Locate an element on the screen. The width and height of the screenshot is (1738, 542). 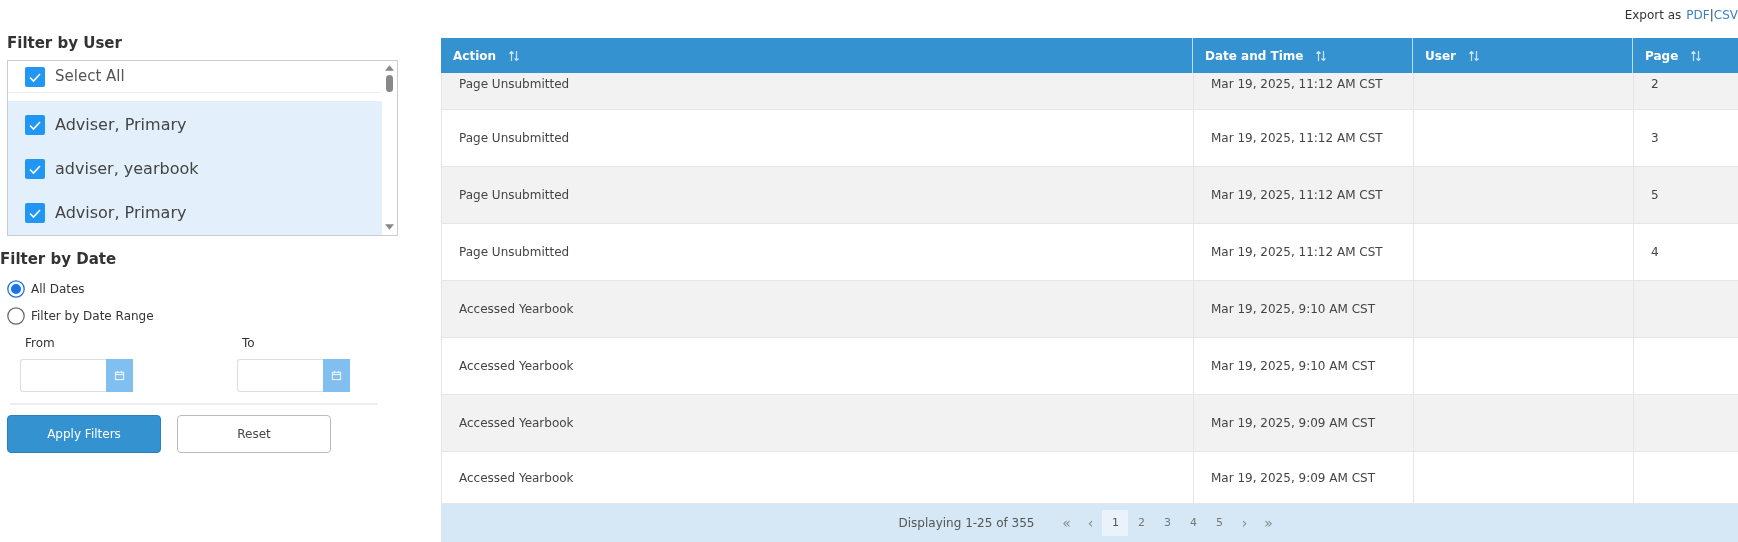
user-list: Select All Adviser, Primary adviser, yearbook Advisor, Primary is located at coordinates (202, 148).